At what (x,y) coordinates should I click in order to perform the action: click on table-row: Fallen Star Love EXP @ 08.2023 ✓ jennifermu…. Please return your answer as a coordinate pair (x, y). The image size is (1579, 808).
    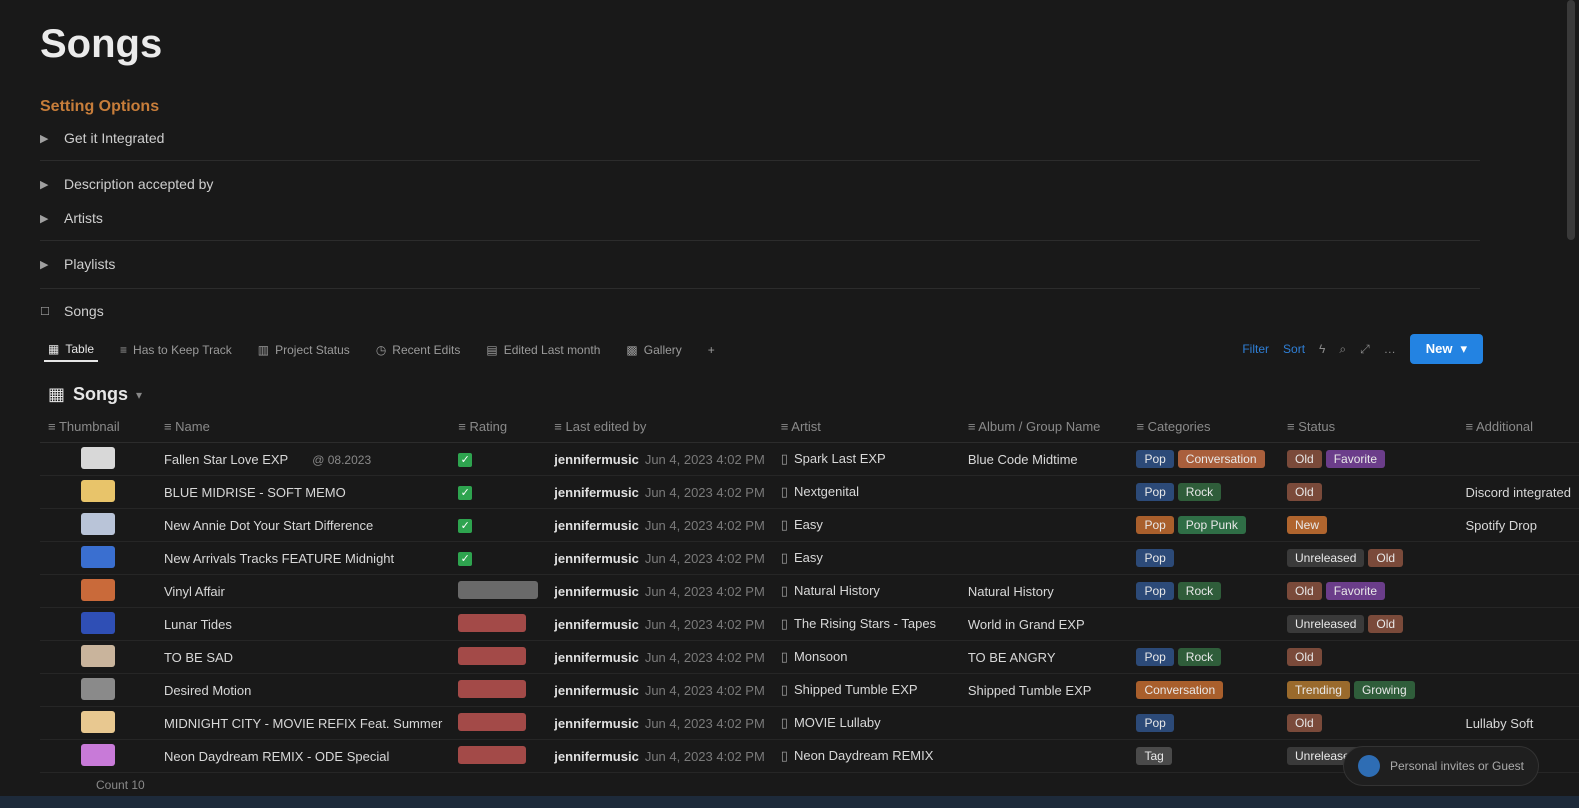
    Looking at the image, I should click on (809, 459).